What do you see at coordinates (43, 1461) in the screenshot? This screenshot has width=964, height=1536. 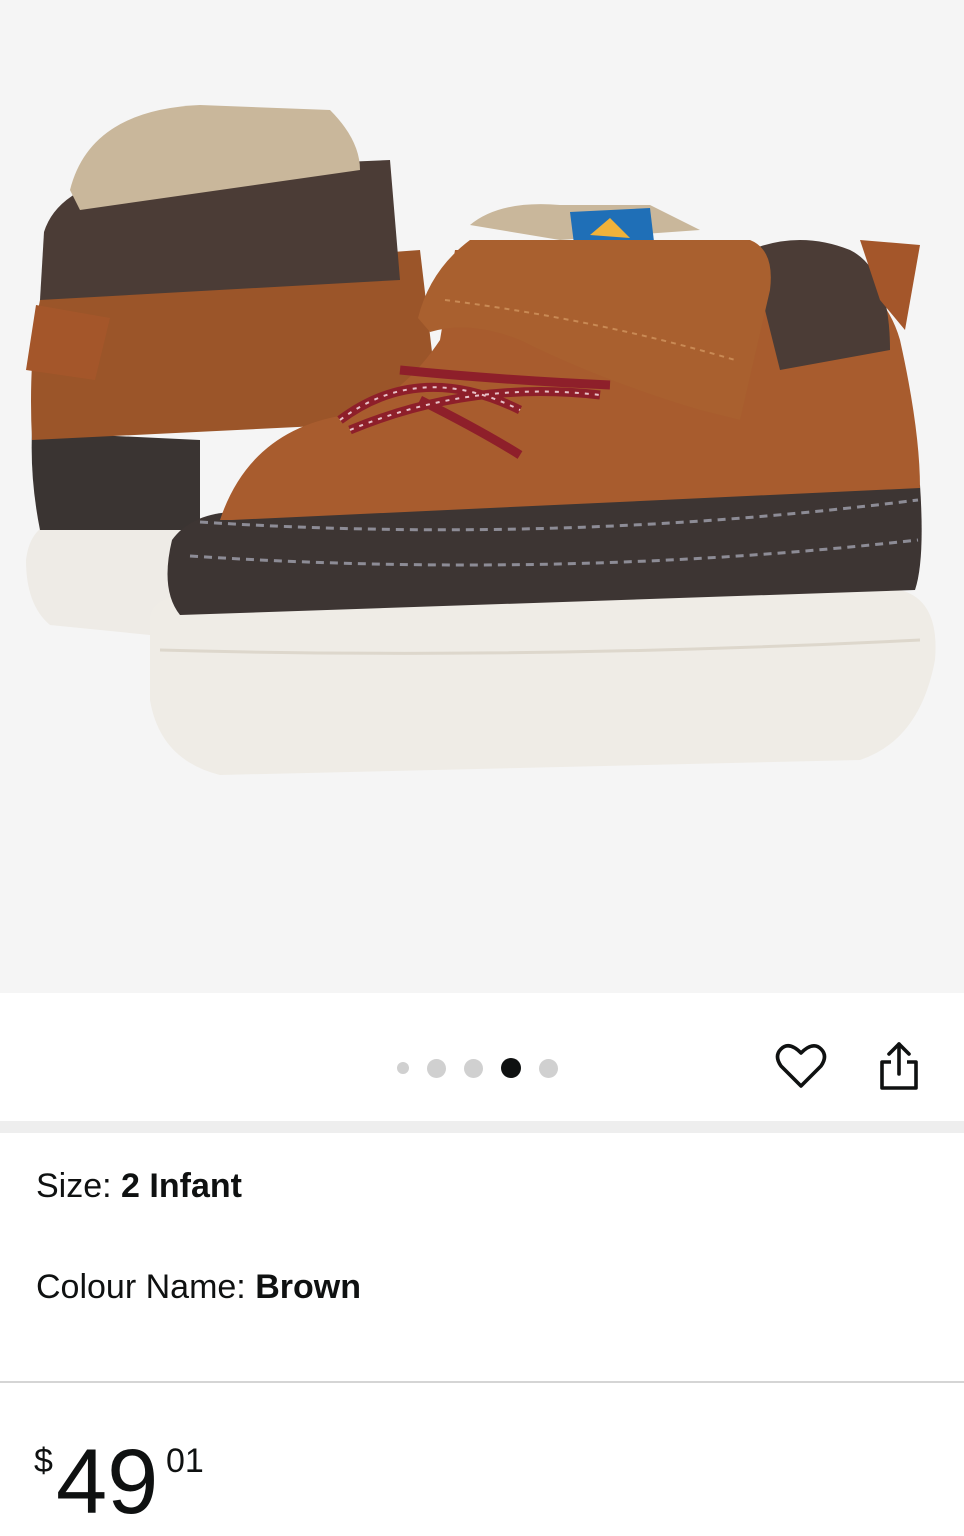 I see `price-currency: $` at bounding box center [43, 1461].